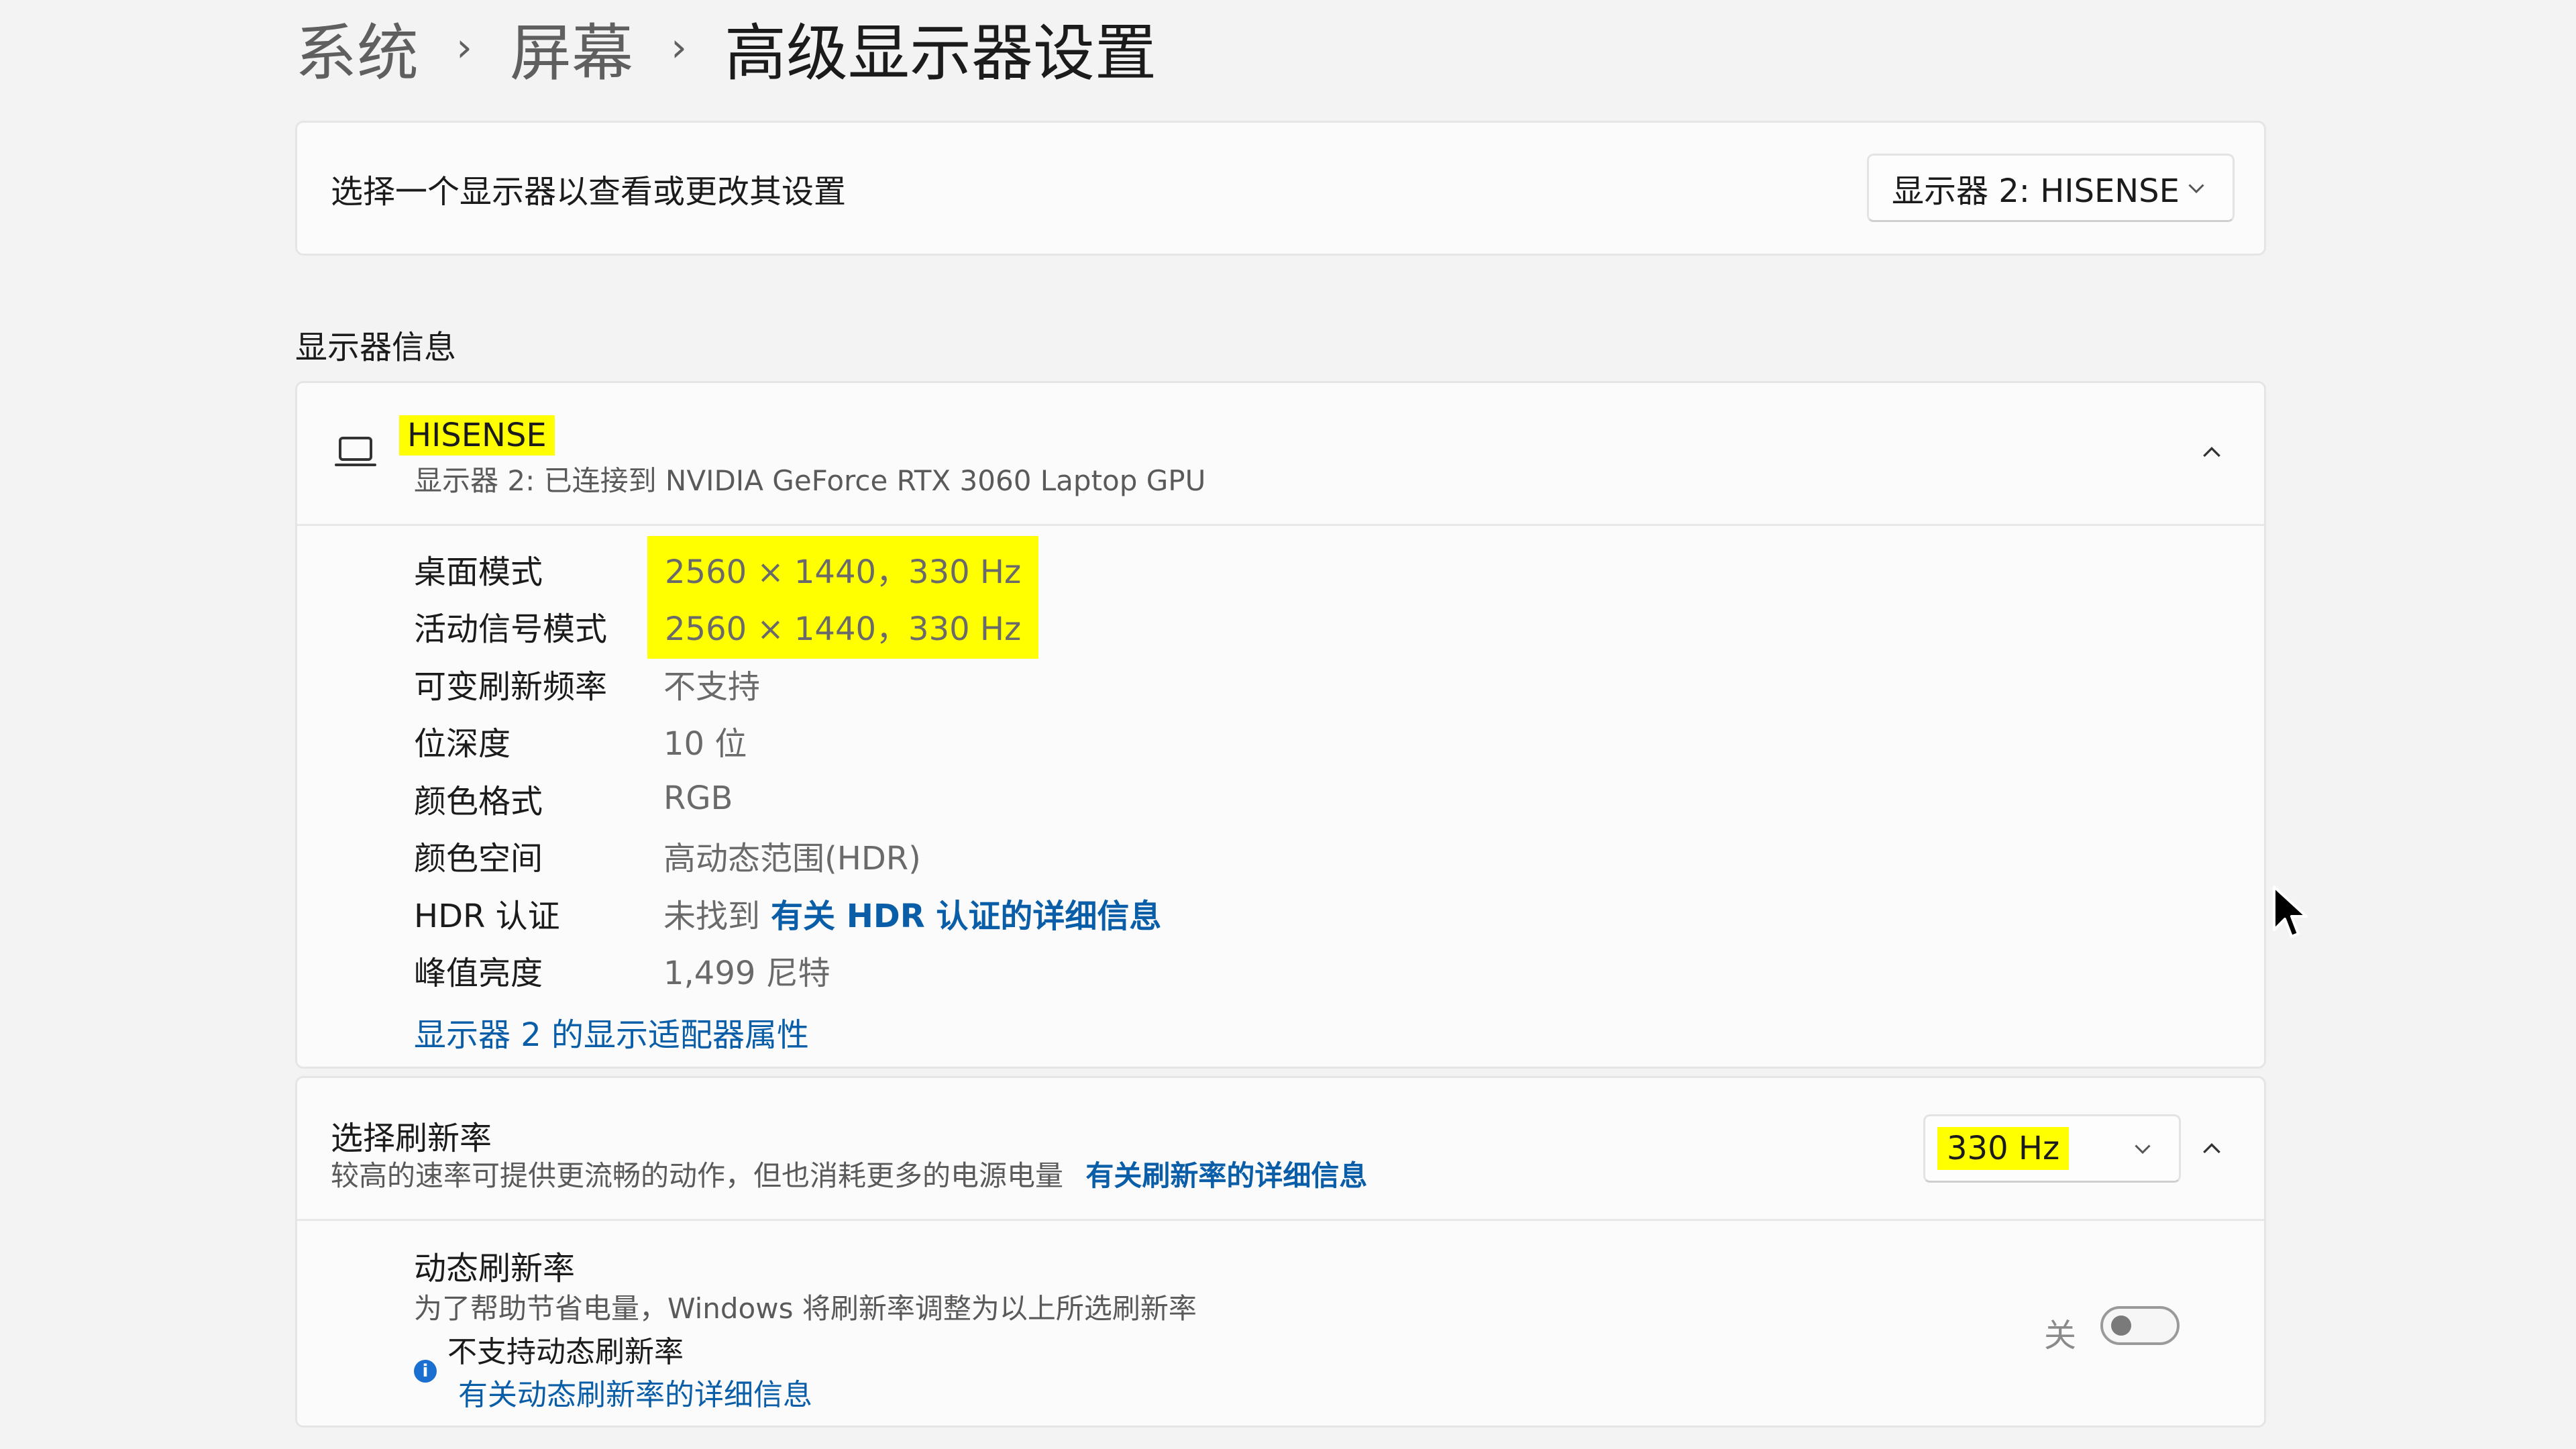 Image resolution: width=2576 pixels, height=1449 pixels. Describe the element at coordinates (2036, 191) in the screenshot. I see `display-selector-value: 显示器 2: HISENSE` at that location.